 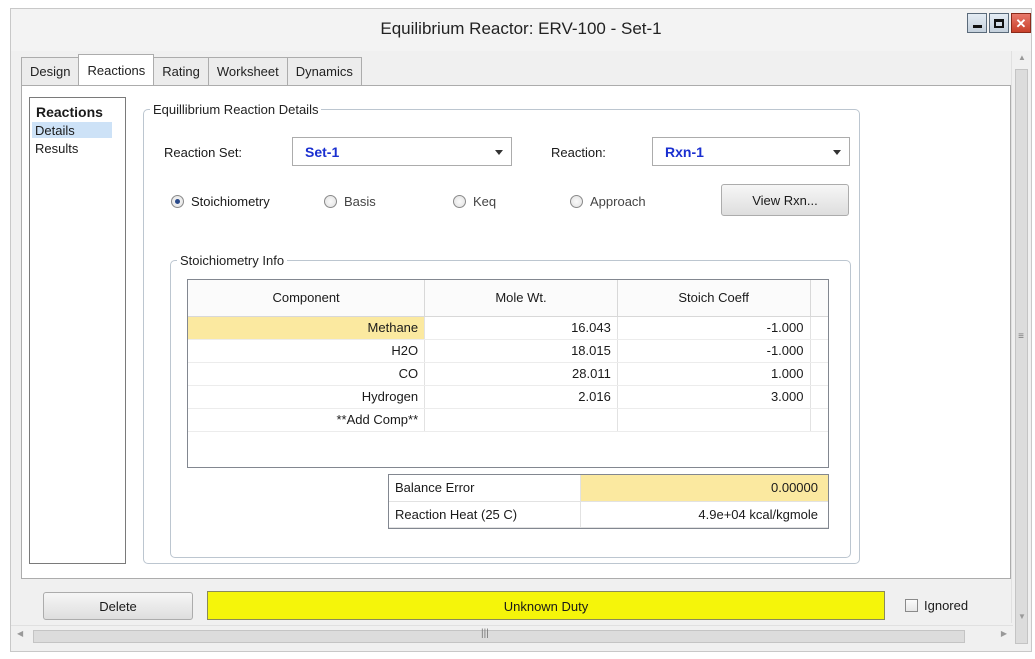 I want to click on vertical-scrollbar: ▲ ≡ ▼, so click(x=1021, y=347).